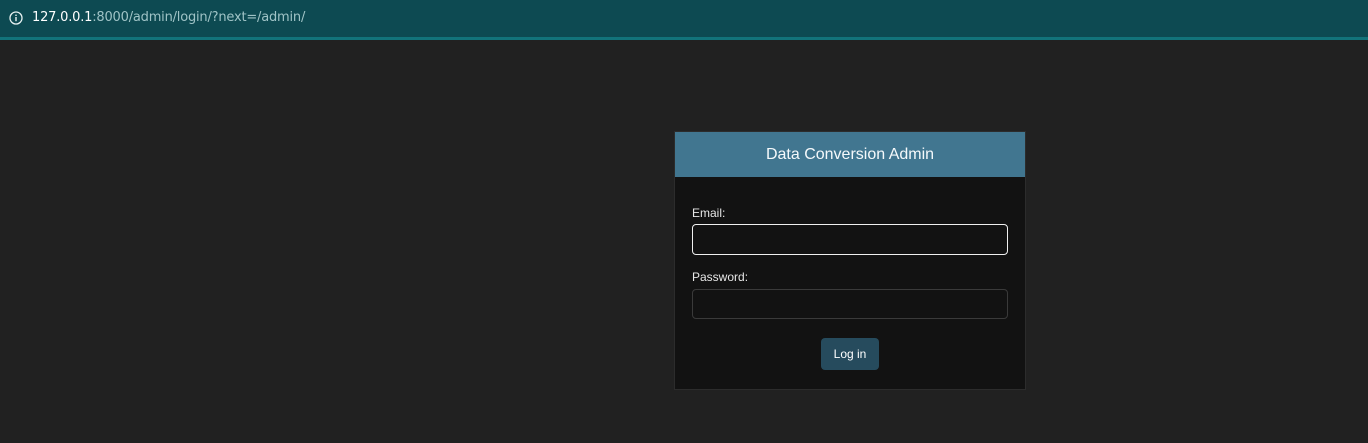 The height and width of the screenshot is (443, 1368). Describe the element at coordinates (199, 17) in the screenshot. I see `url-path: :8000/admin/login/?next=/admin/` at that location.